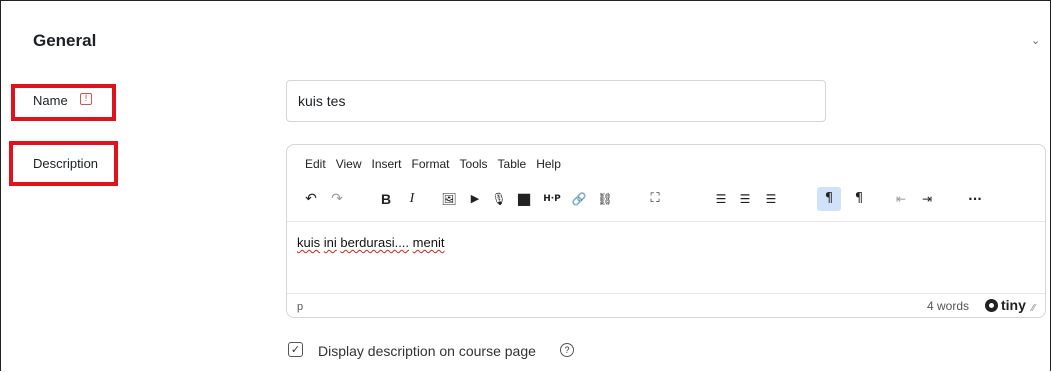 The height and width of the screenshot is (372, 1051). Describe the element at coordinates (311, 199) in the screenshot. I see `undo-icon: ↶` at that location.